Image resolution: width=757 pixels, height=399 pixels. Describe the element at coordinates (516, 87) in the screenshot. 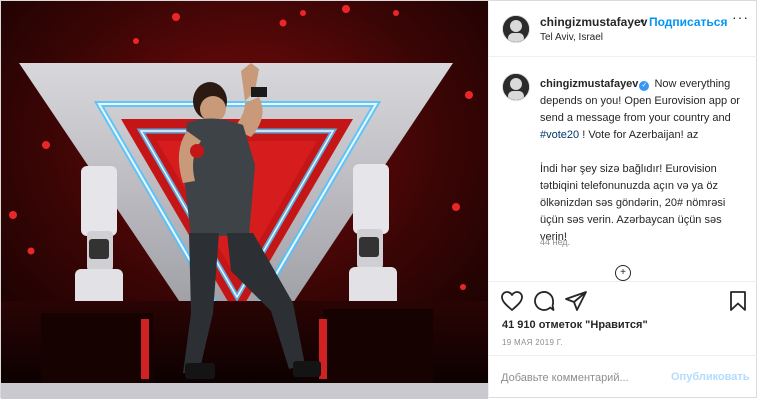

I see `caption-avatar` at that location.